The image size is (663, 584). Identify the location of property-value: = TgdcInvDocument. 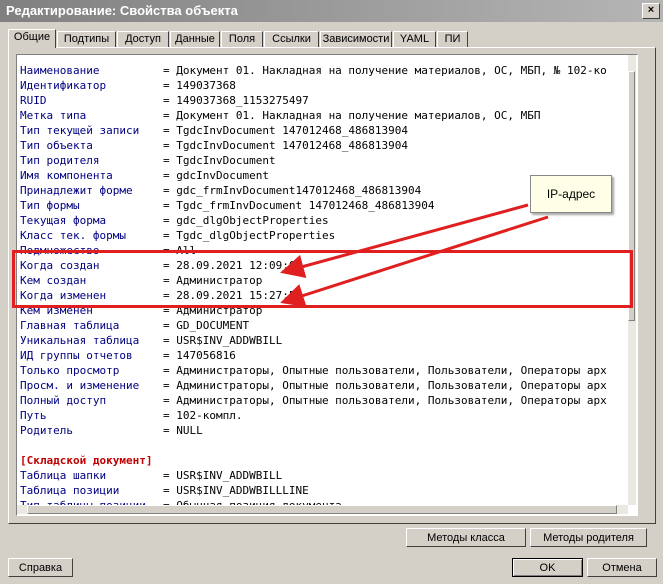
(219, 160).